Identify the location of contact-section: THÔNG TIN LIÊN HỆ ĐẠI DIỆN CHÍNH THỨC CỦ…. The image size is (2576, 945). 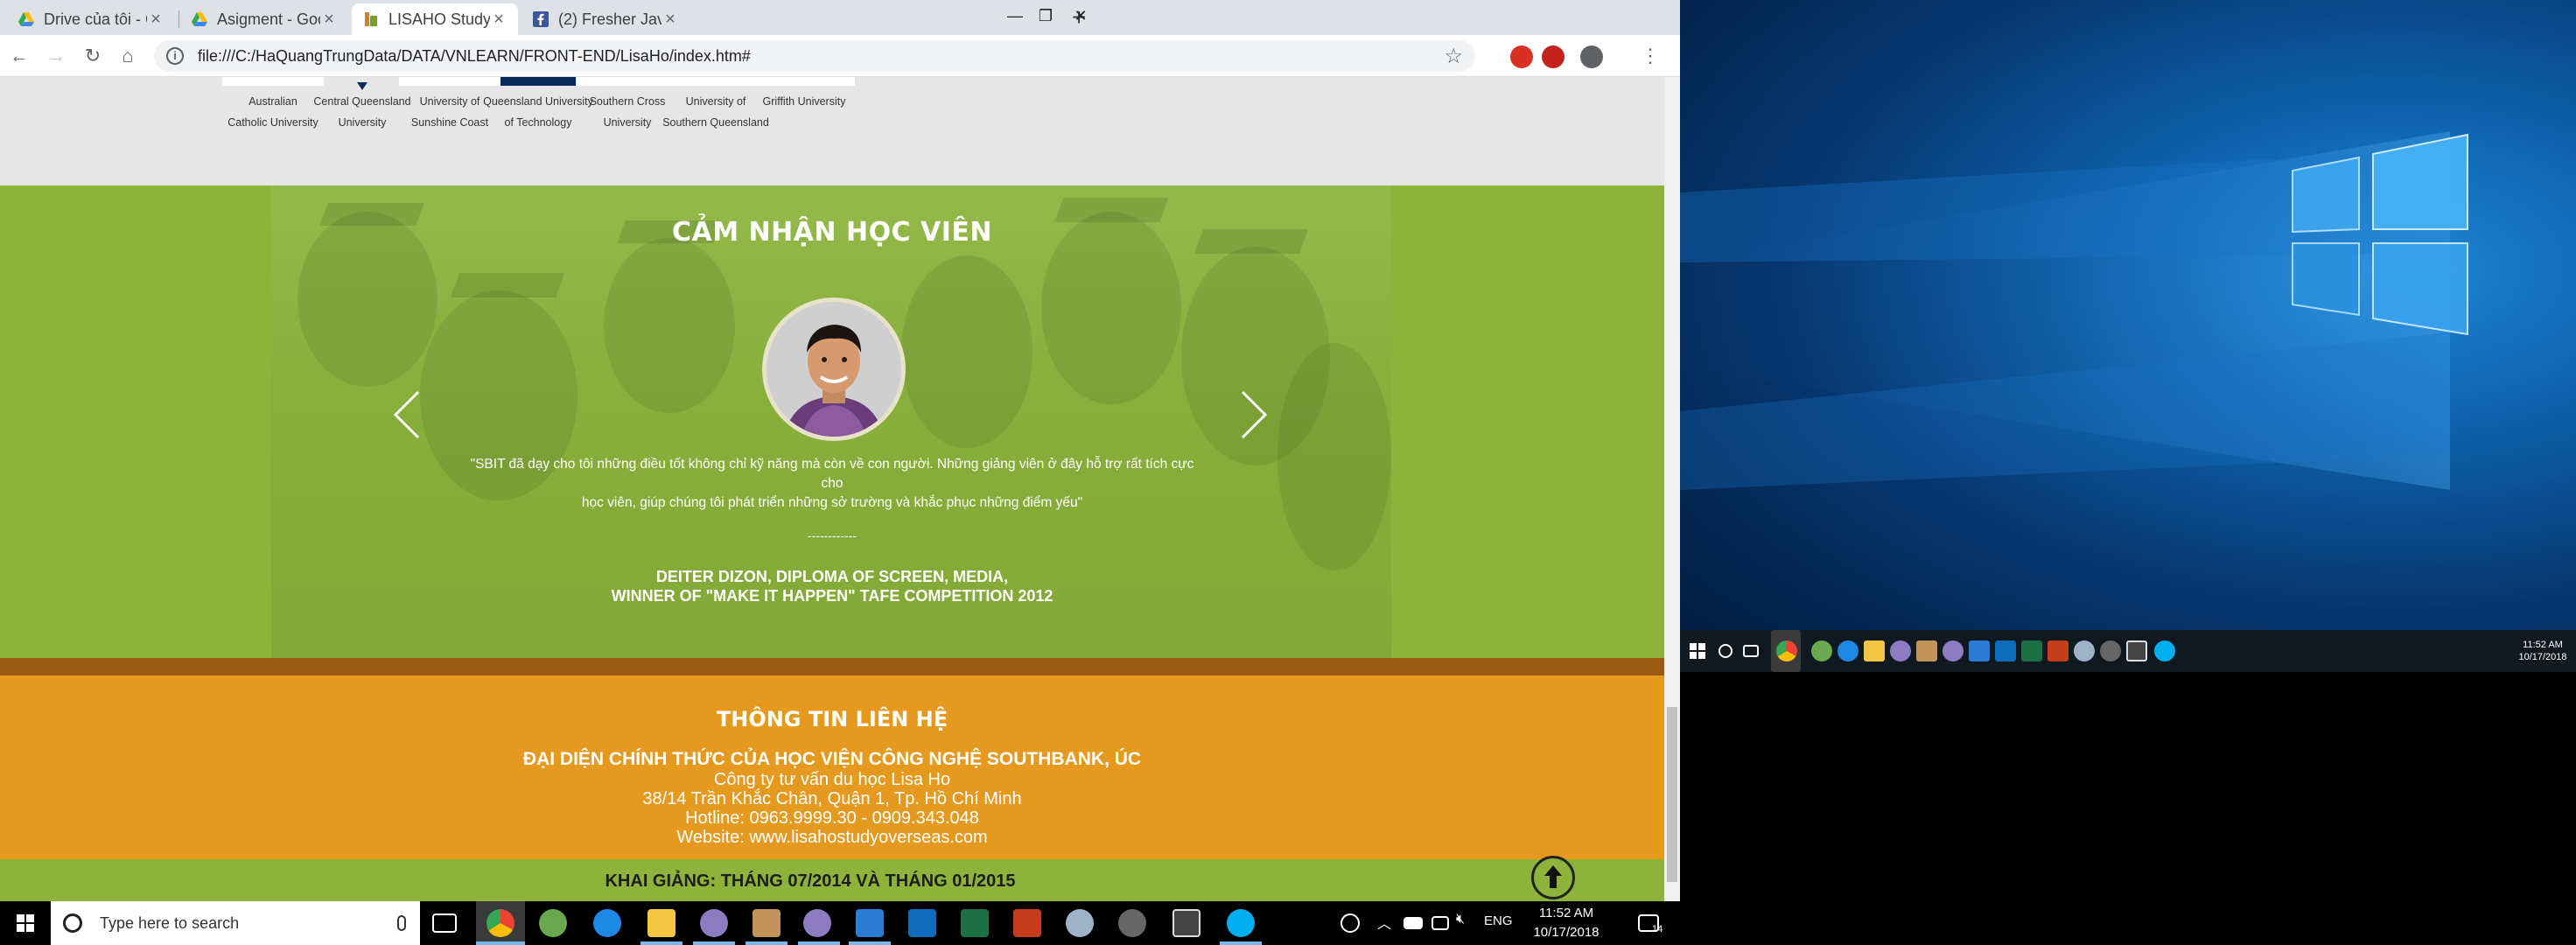
(832, 767).